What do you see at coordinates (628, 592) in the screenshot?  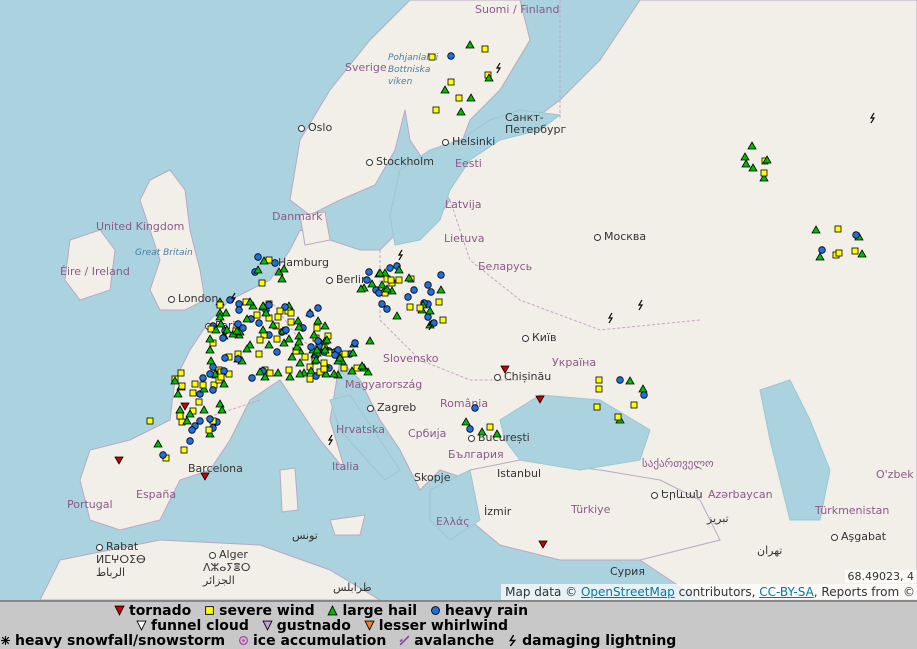 I see `openstreetmap-link: OpenStreetMap` at bounding box center [628, 592].